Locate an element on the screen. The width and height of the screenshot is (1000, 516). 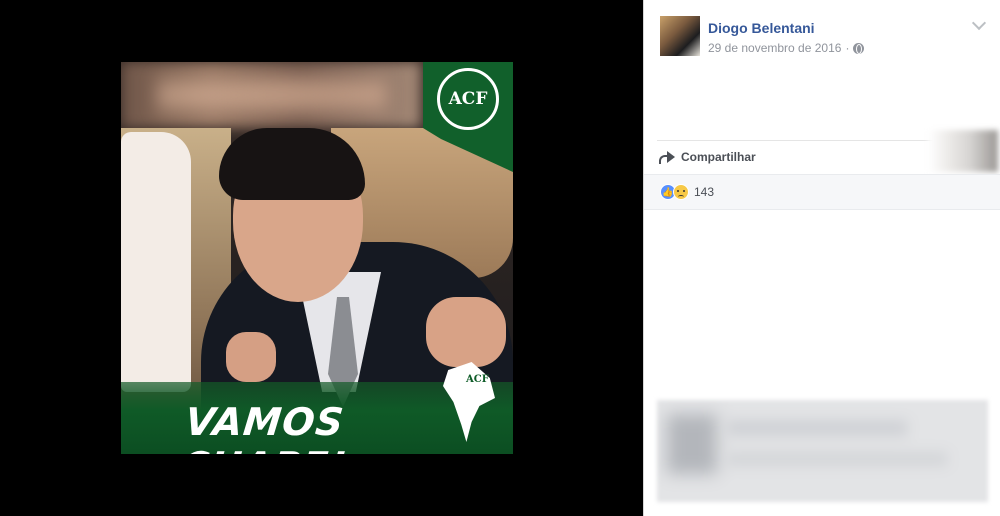
share-button: Compartilhar is located at coordinates (707, 157).